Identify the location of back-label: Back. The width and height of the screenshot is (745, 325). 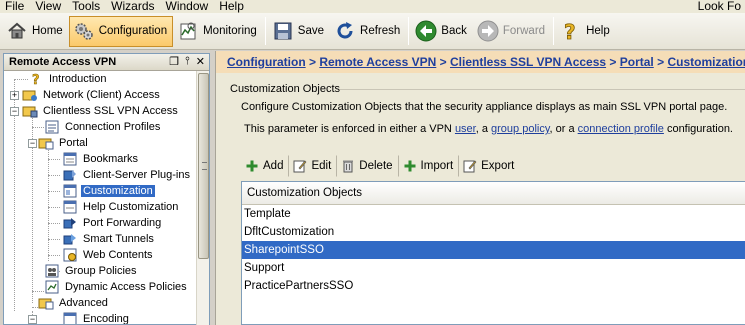
(454, 31).